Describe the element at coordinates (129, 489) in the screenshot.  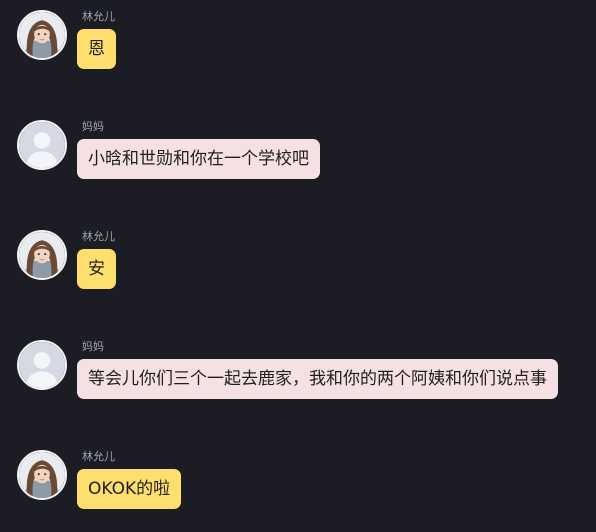
I see `message-bubble: OKOK的啦` at that location.